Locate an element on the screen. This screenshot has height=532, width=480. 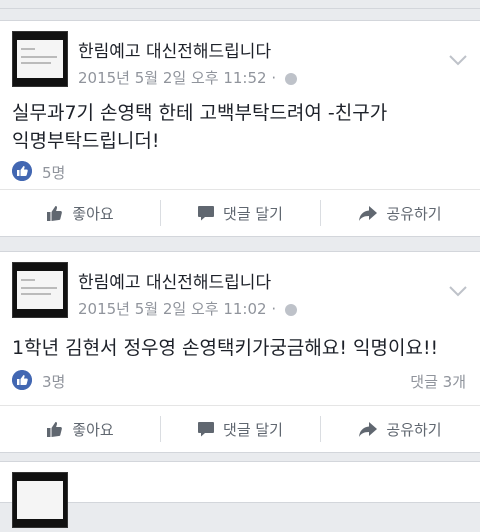
post-body: 실무과7기 손영택 한테 고백부탁드려여 -친구가 익명부탁드립니더! is located at coordinates (240, 127).